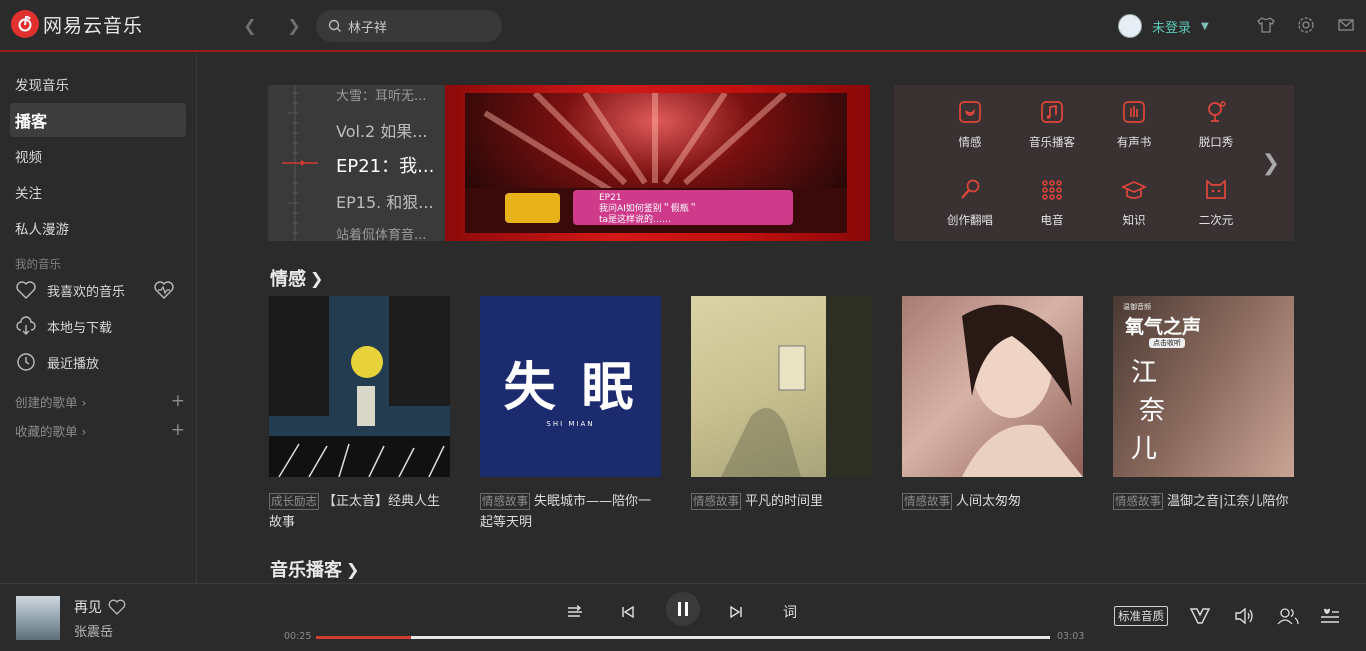  I want to click on heartbeat-mode-icon, so click(164, 290).